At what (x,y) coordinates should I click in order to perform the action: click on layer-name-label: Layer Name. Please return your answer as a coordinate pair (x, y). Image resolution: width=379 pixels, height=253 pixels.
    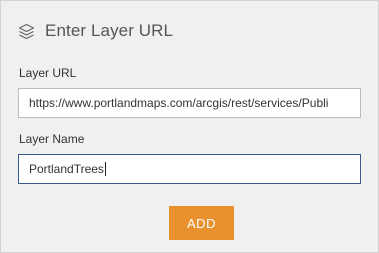
    Looking at the image, I should click on (52, 139).